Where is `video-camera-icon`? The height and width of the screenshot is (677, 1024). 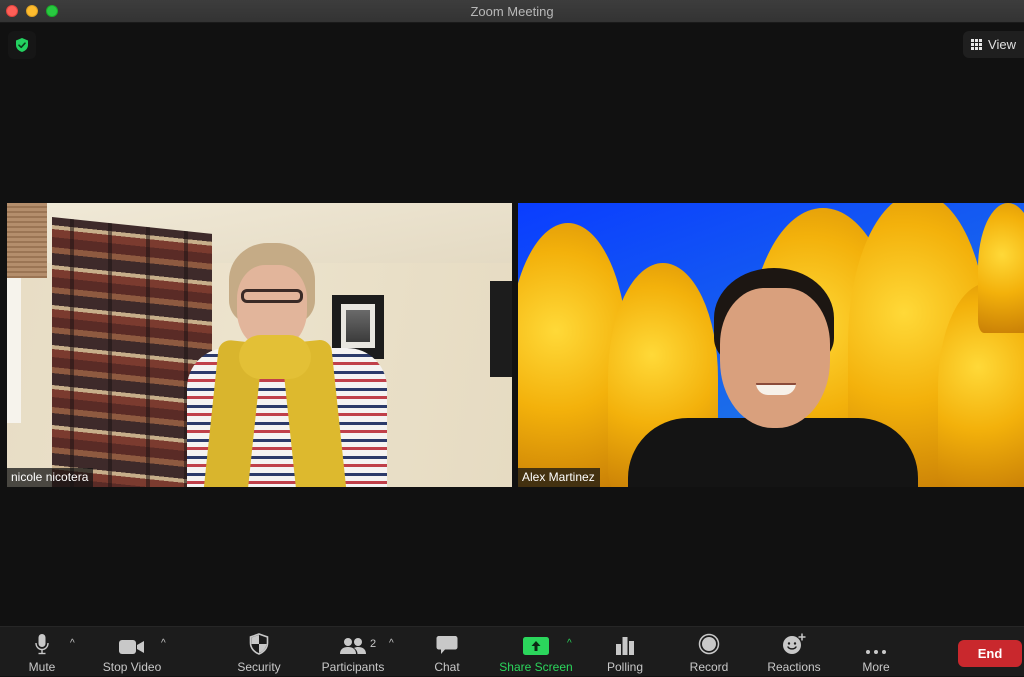
video-camera-icon is located at coordinates (131, 647).